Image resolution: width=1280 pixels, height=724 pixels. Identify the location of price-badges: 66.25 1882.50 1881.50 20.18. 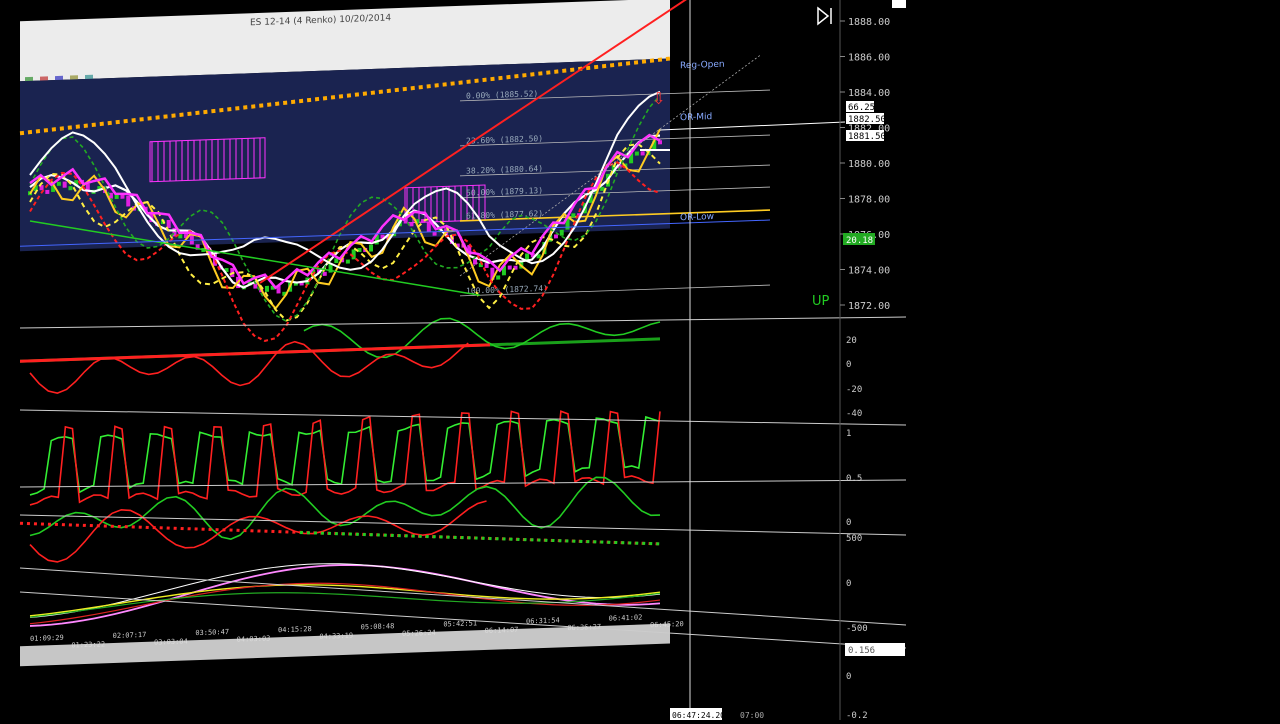
(864, 173).